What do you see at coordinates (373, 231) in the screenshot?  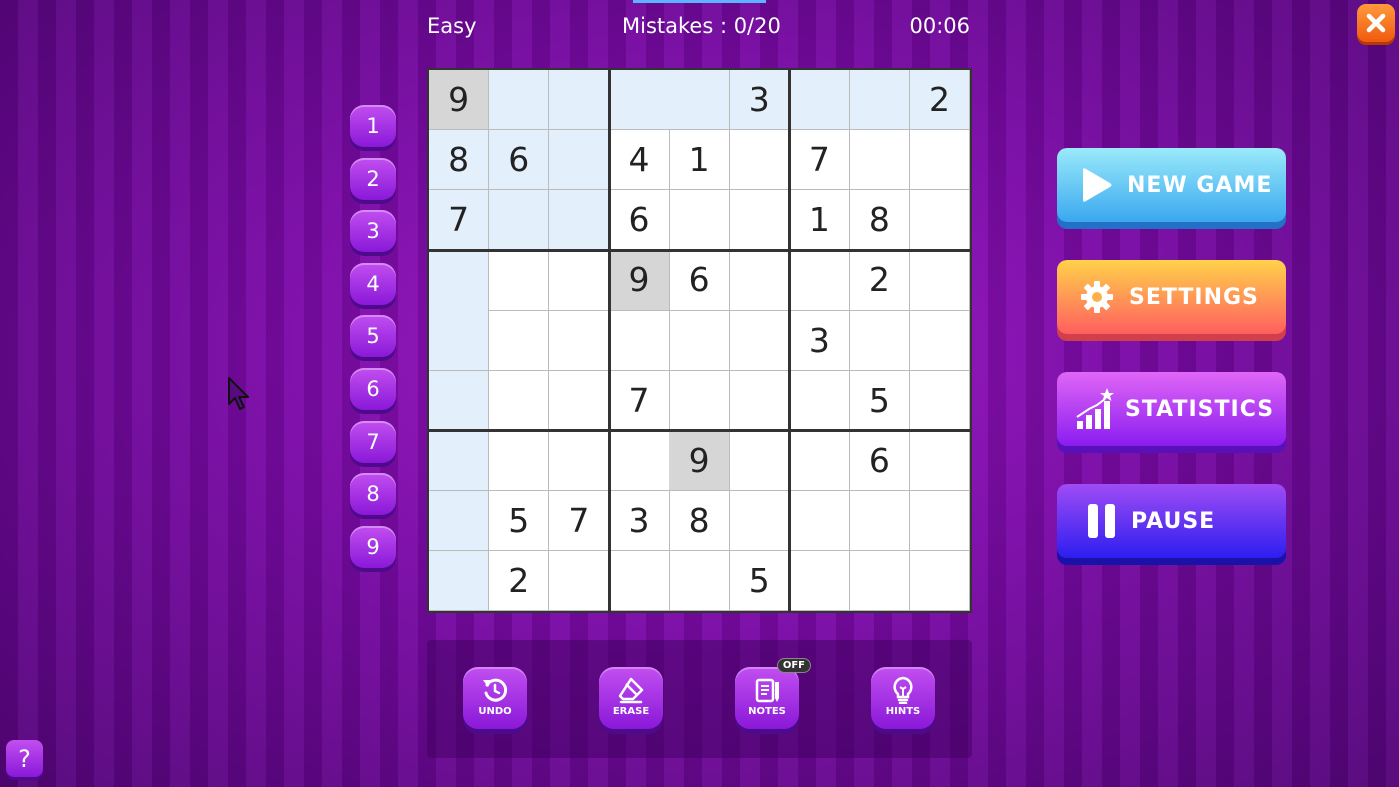 I see `number-key-3: 3` at bounding box center [373, 231].